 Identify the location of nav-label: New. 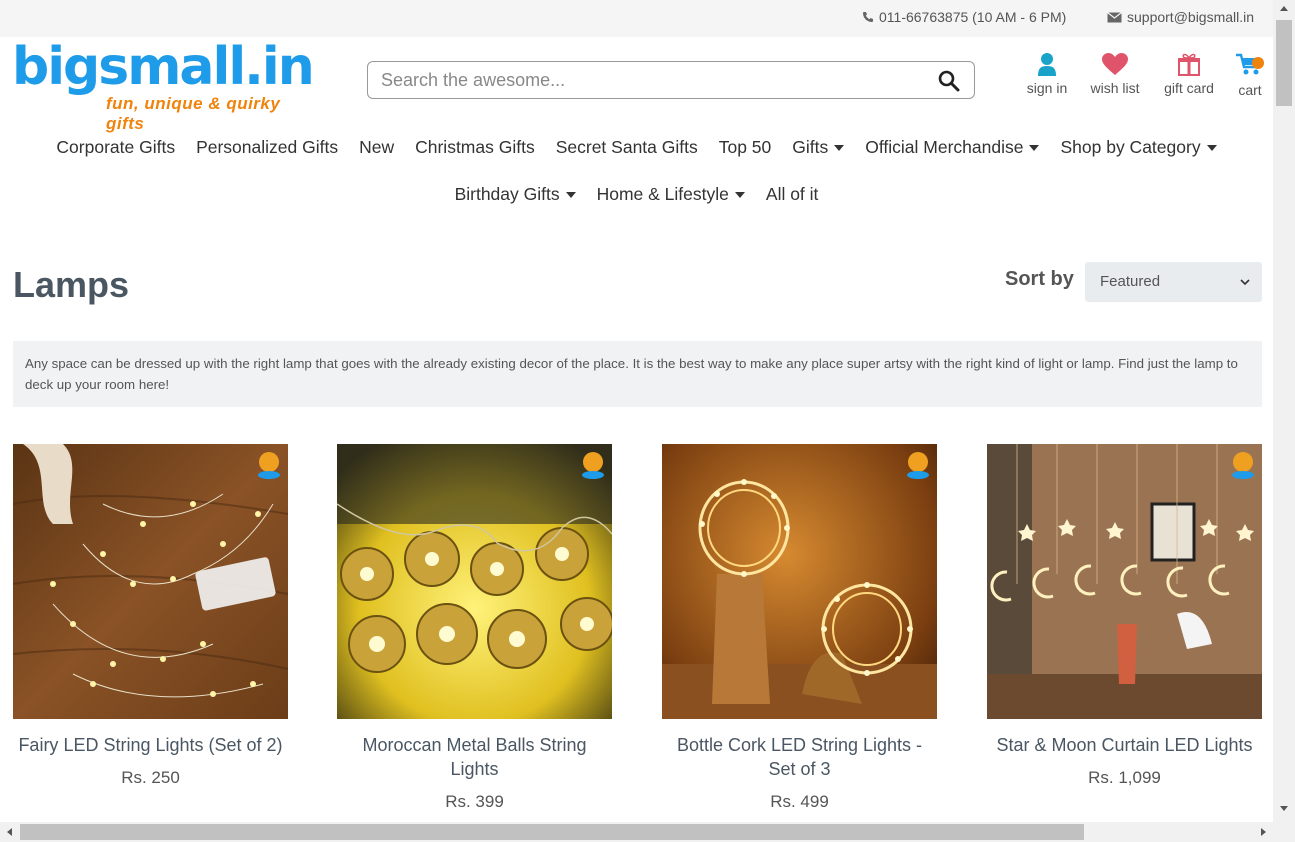
(377, 147).